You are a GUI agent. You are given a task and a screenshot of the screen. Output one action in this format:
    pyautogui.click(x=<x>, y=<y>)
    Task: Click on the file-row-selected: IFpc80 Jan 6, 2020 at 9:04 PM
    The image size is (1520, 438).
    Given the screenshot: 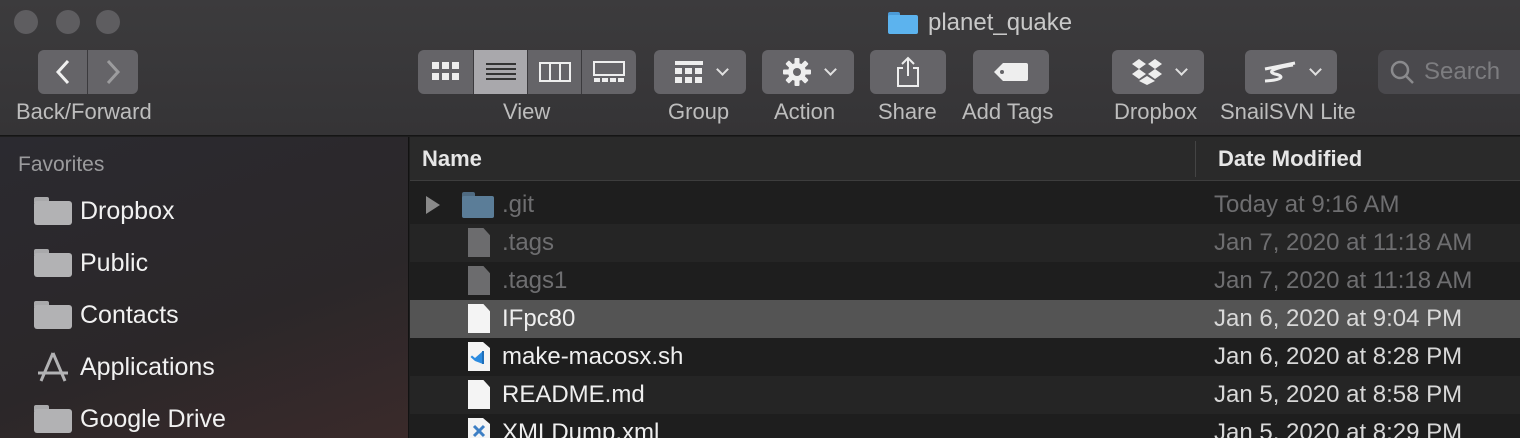 What is the action you would take?
    pyautogui.click(x=965, y=319)
    